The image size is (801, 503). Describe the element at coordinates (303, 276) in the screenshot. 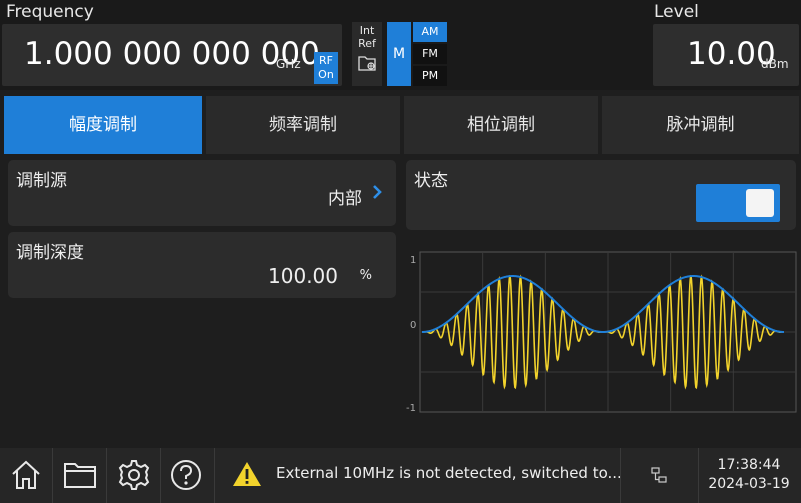

I see `modulation-depth-value: 100.00` at that location.